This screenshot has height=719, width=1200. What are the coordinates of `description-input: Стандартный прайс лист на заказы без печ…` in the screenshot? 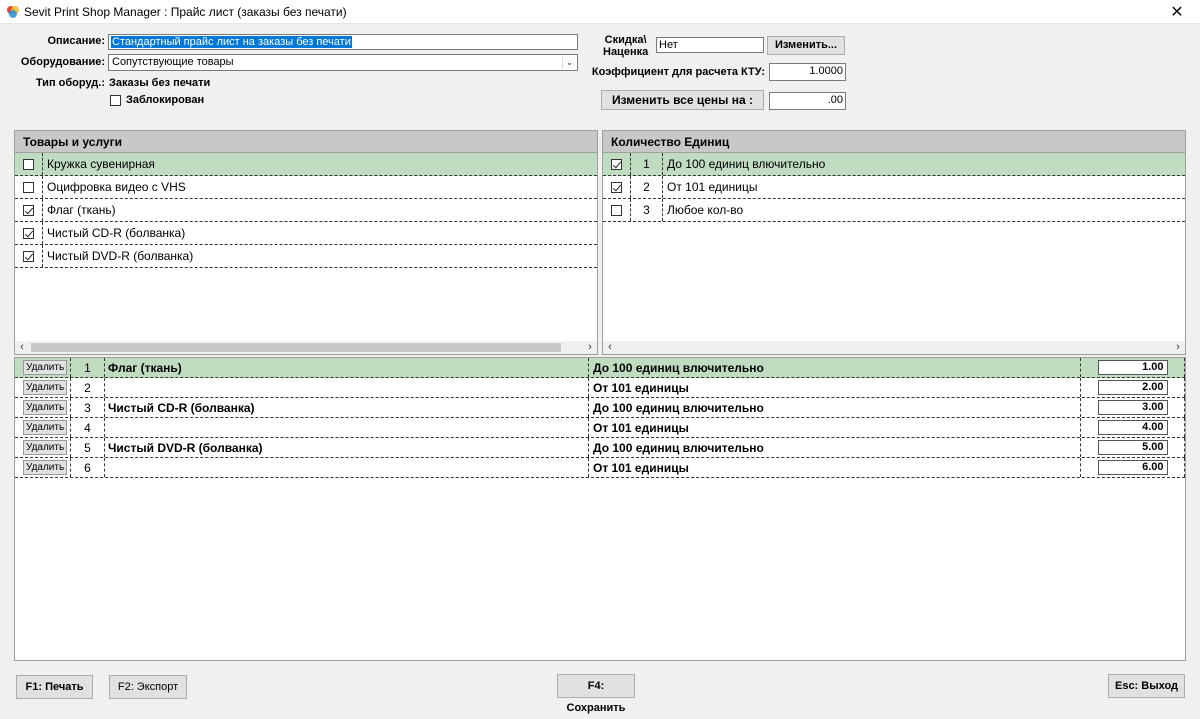 It's located at (343, 42).